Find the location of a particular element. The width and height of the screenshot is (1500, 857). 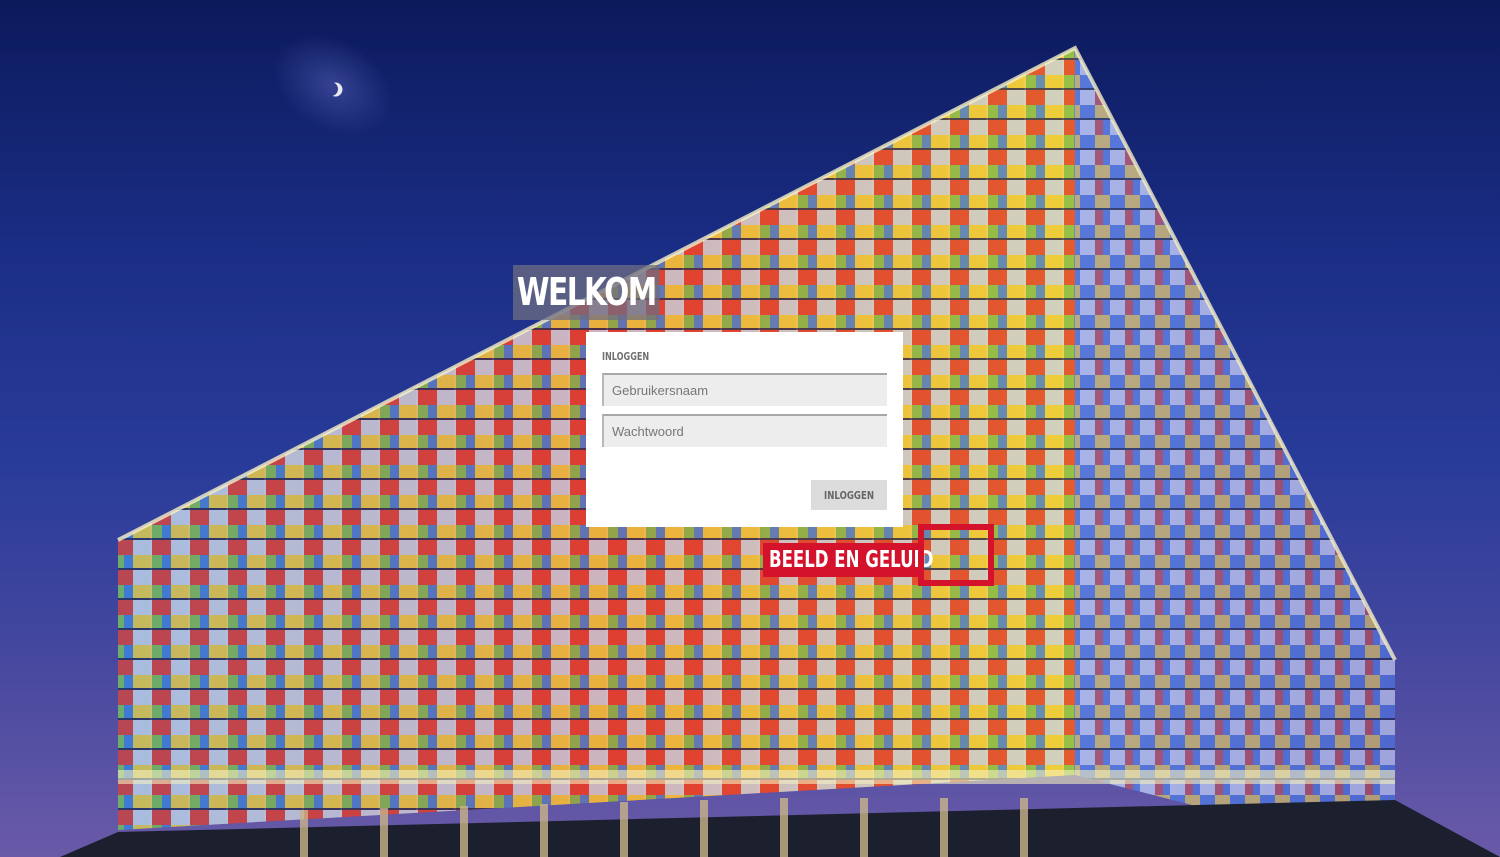

login-button-label: INLOGGEN is located at coordinates (849, 495).